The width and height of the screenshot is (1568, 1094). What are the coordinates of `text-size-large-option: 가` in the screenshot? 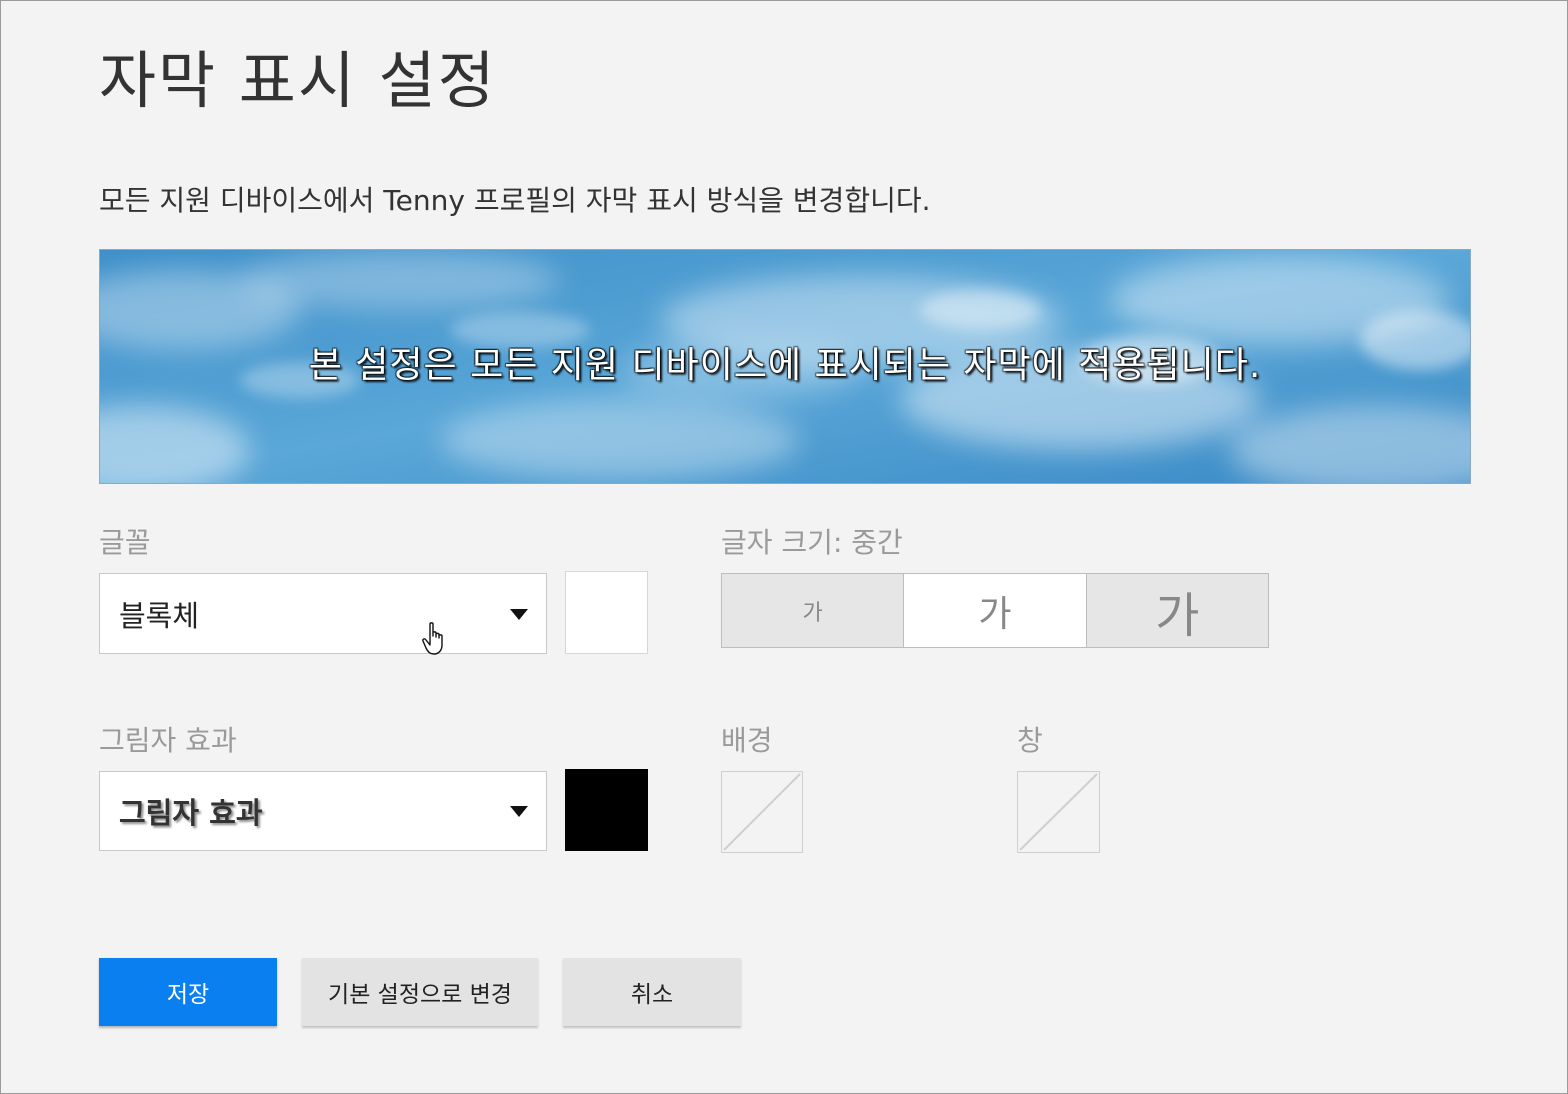 It's located at (1176, 610).